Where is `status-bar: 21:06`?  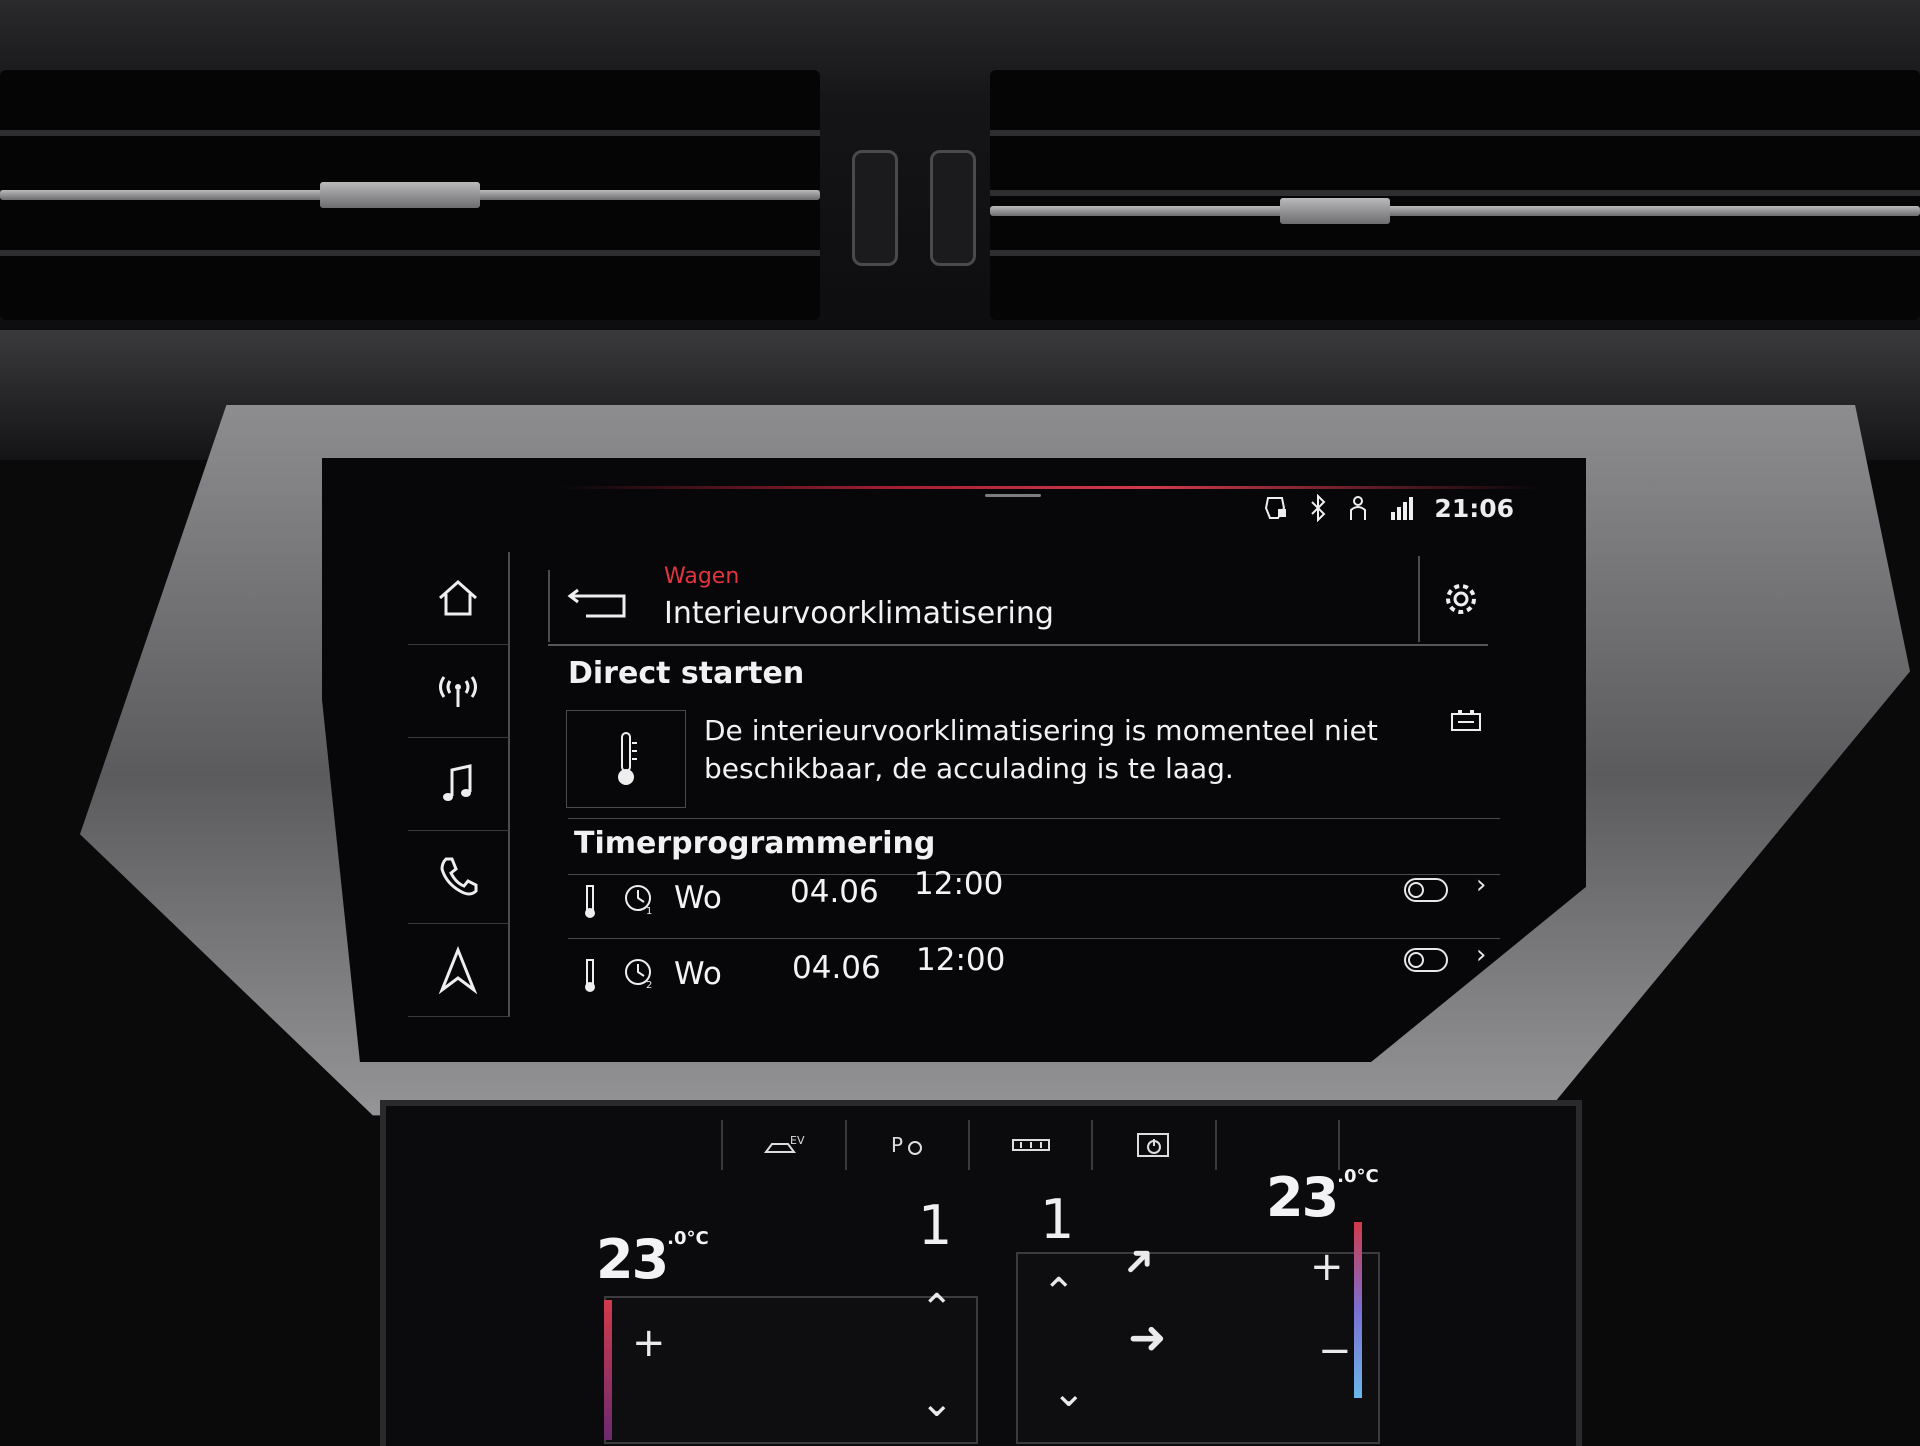
status-bar: 21:06 is located at coordinates (1388, 508).